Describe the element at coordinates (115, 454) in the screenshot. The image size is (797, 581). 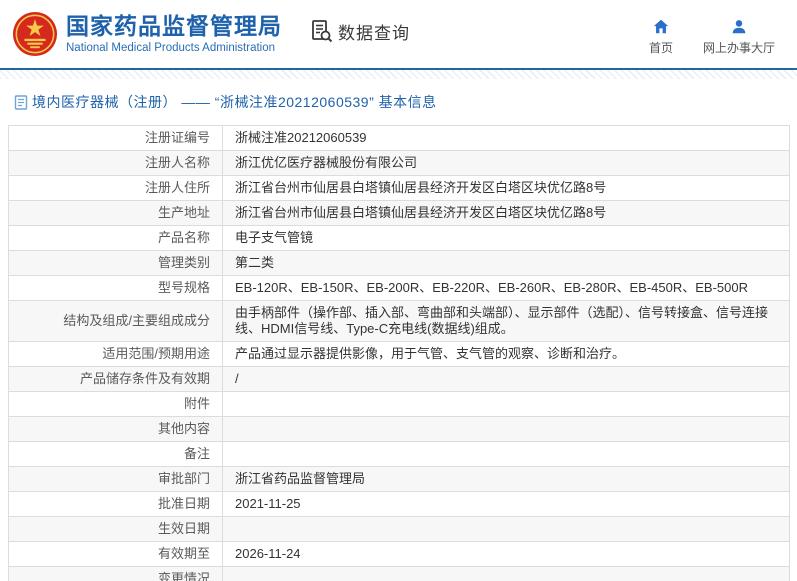
I see `row-label: 备注` at that location.